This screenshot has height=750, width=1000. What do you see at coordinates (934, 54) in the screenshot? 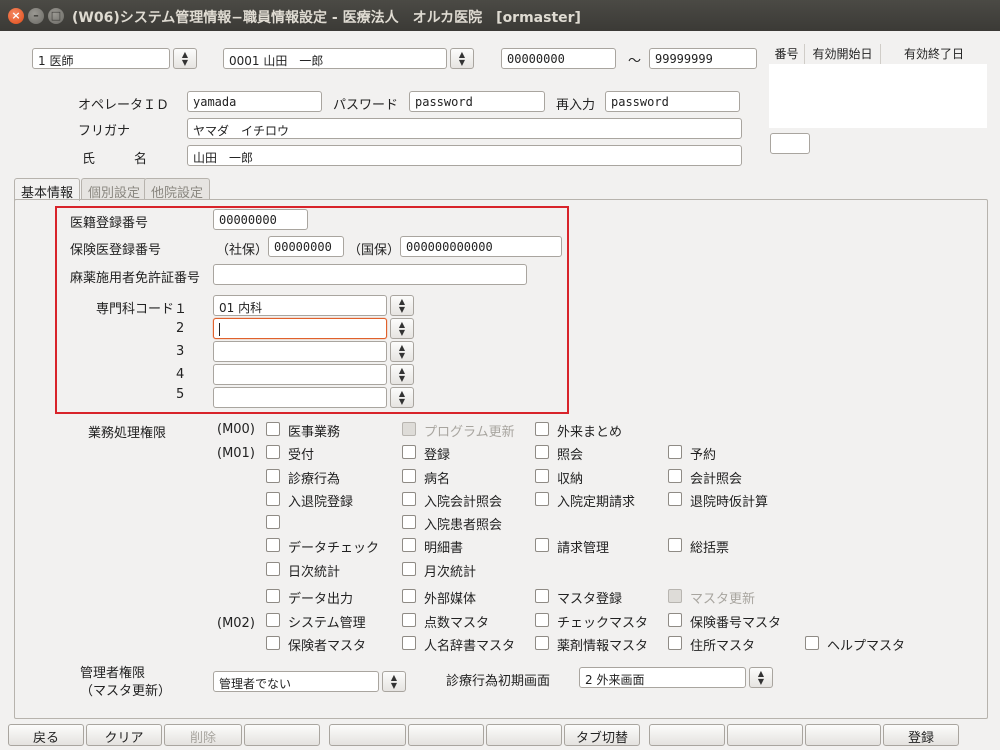
I see `history-header-end: 有効終了日` at bounding box center [934, 54].